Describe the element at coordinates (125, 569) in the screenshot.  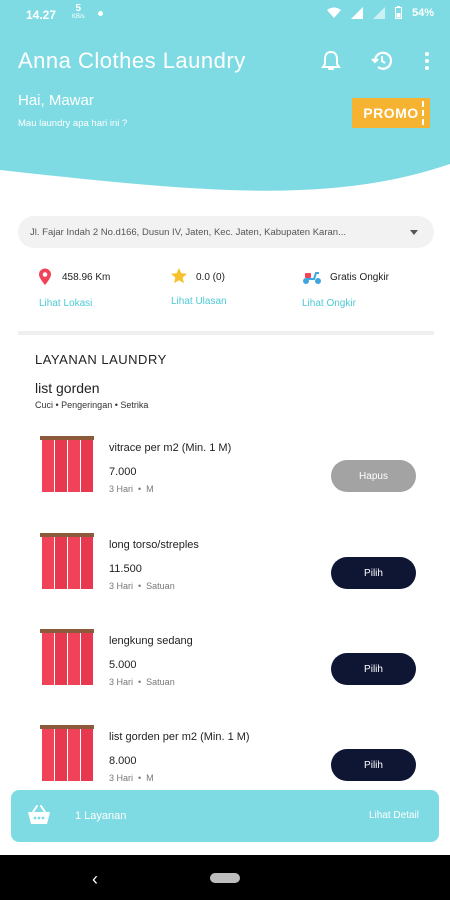
I see `service-price: 11.500` at that location.